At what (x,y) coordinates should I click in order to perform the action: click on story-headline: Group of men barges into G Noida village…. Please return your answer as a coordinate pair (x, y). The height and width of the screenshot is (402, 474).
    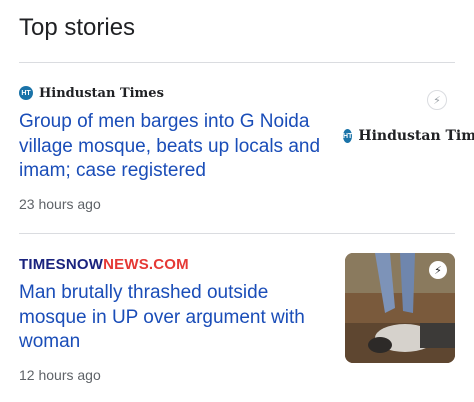
    Looking at the image, I should click on (174, 147).